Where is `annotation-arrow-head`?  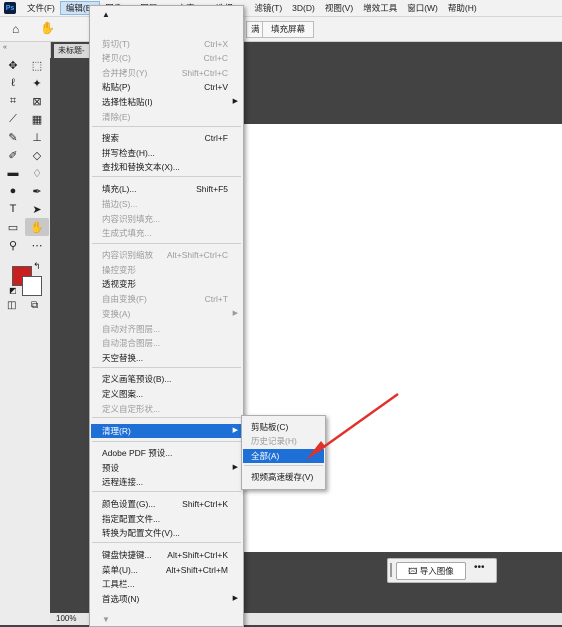 annotation-arrow-head is located at coordinates (316, 450).